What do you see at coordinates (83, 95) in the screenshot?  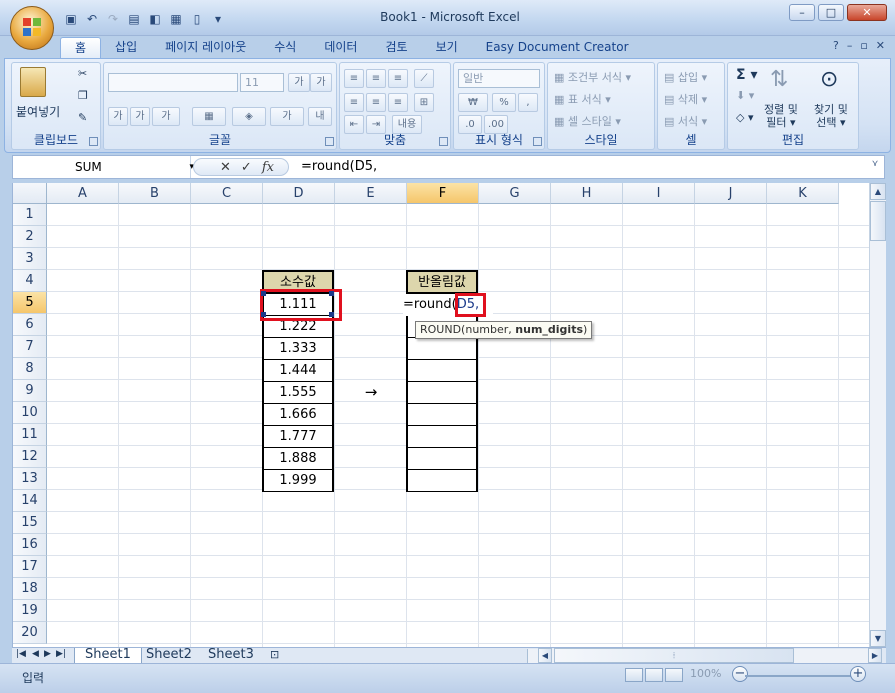 I see `copy-icon: ❐` at bounding box center [83, 95].